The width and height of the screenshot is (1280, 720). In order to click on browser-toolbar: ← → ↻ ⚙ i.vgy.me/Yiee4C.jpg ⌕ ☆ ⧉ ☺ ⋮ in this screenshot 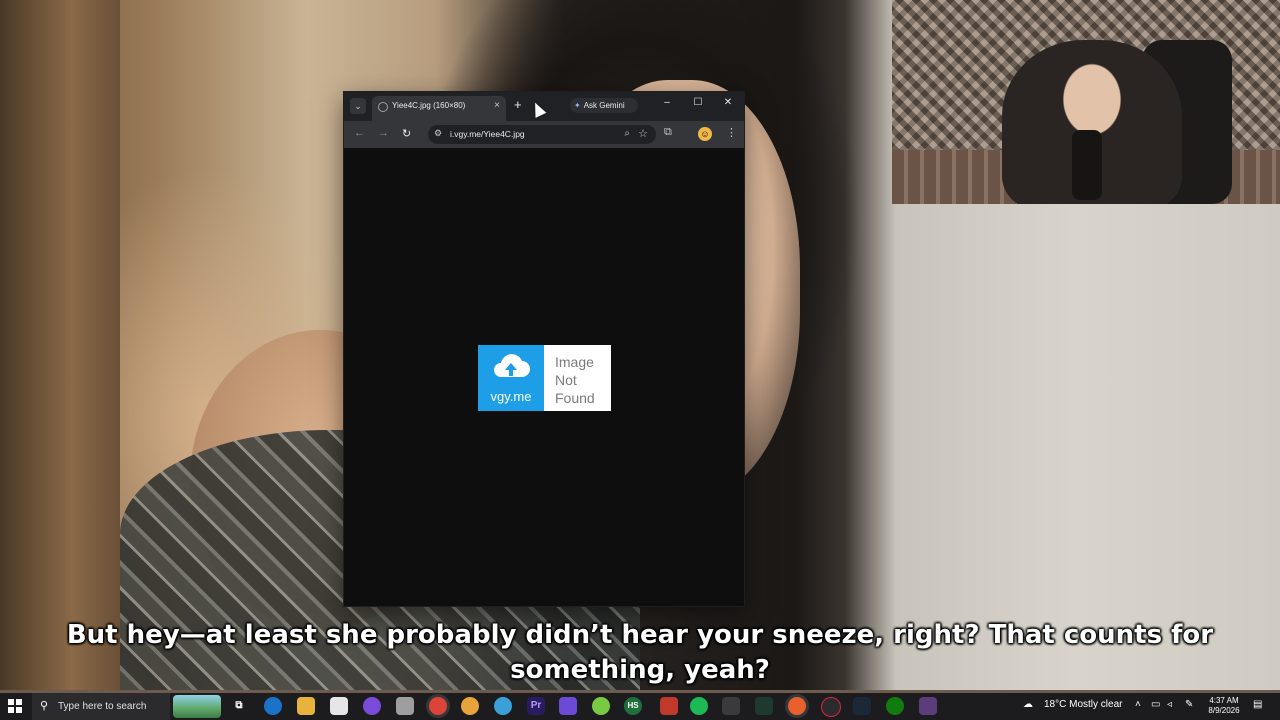, I will do `click(544, 134)`.